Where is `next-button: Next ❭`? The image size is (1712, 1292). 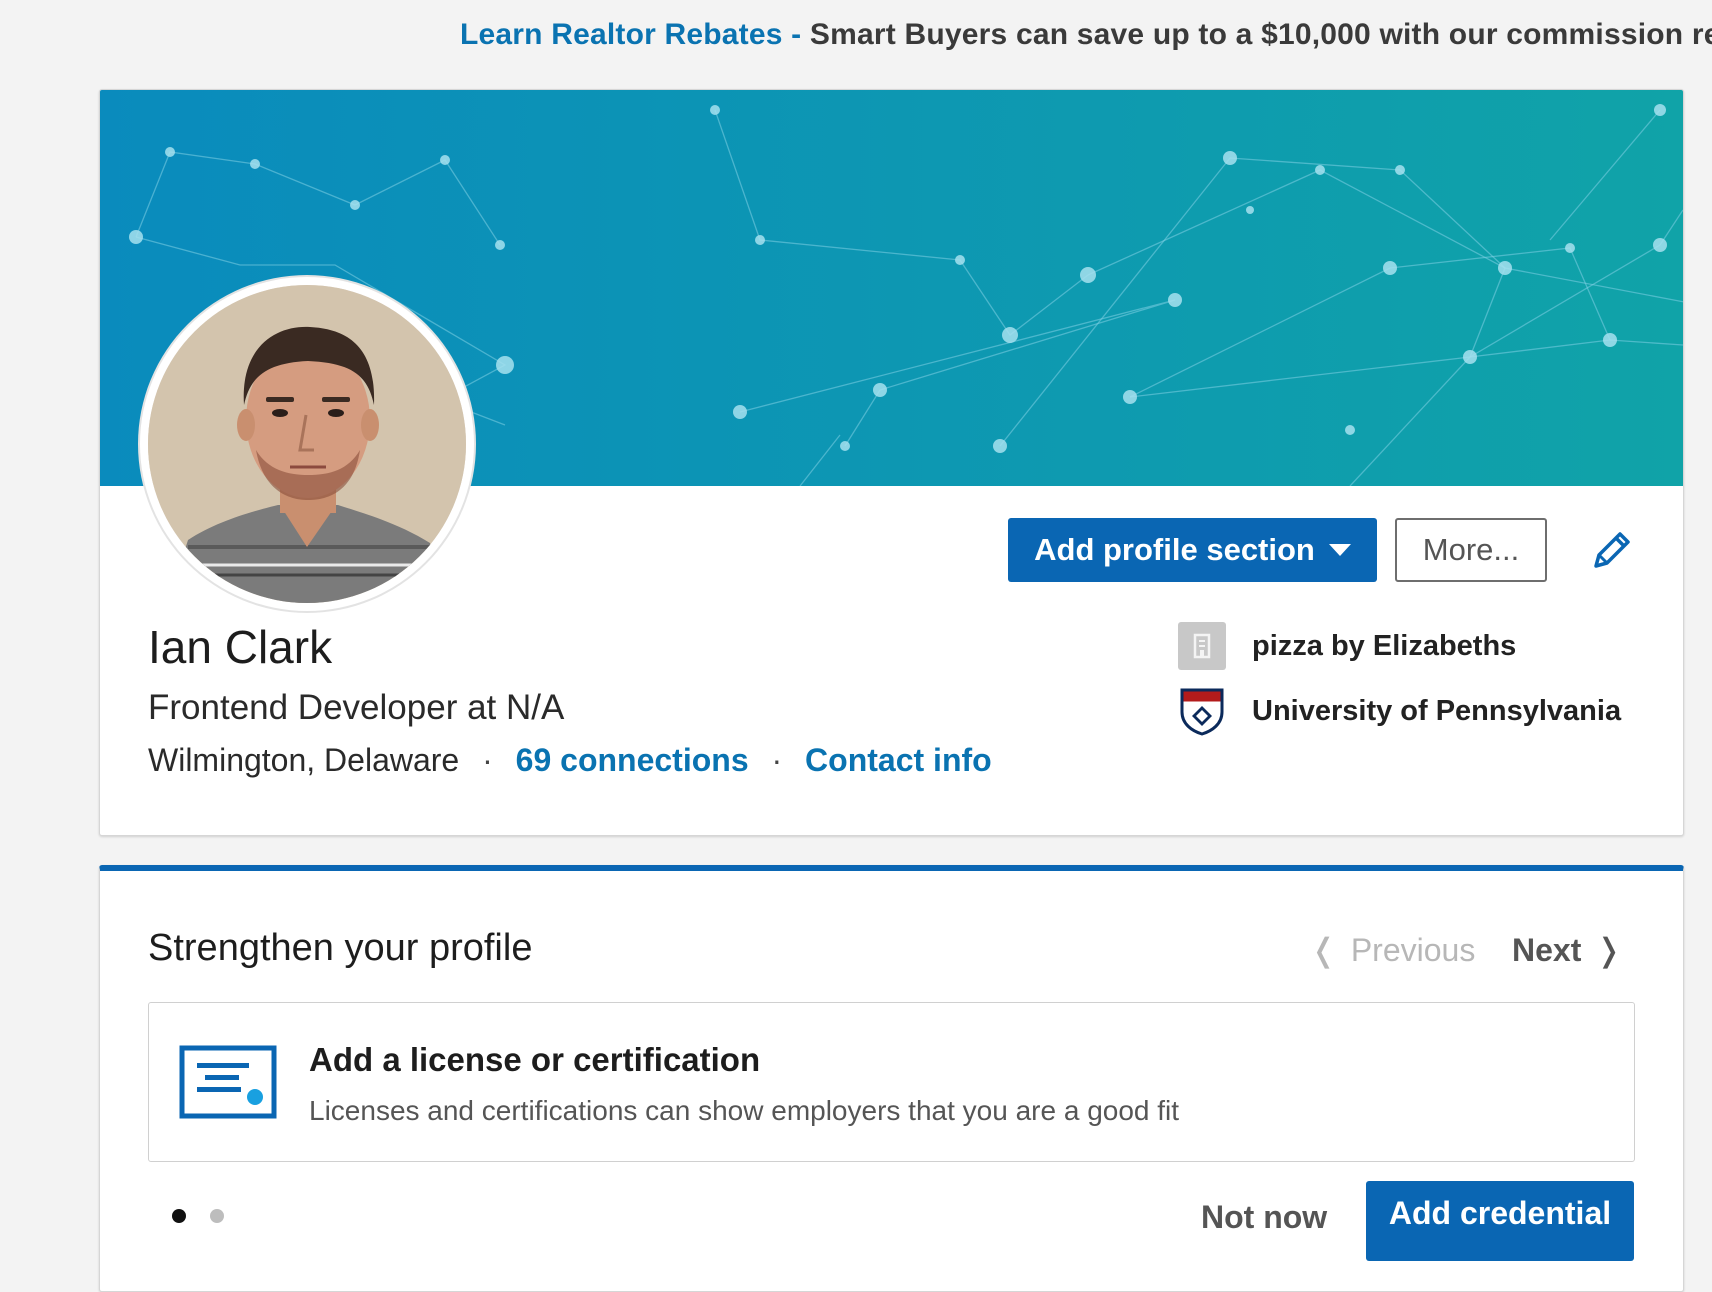
next-button: Next ❭ is located at coordinates (1567, 950).